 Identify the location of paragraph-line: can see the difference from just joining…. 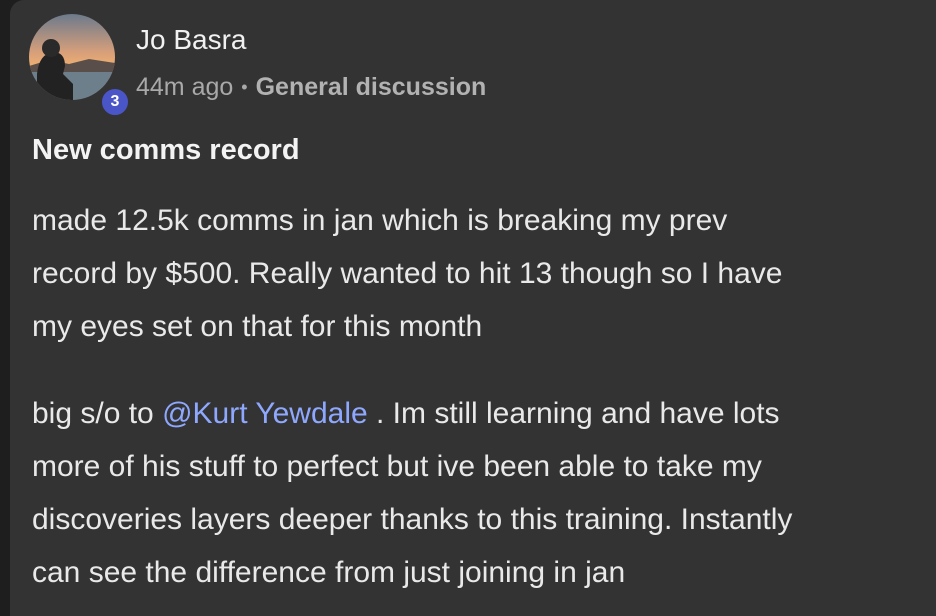
(329, 572).